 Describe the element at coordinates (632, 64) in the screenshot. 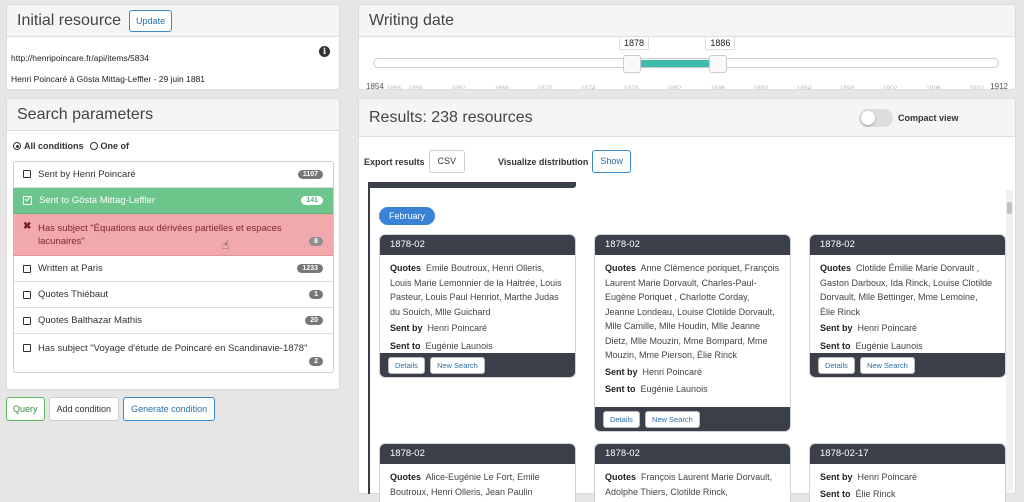

I see `slider-low-handle` at that location.